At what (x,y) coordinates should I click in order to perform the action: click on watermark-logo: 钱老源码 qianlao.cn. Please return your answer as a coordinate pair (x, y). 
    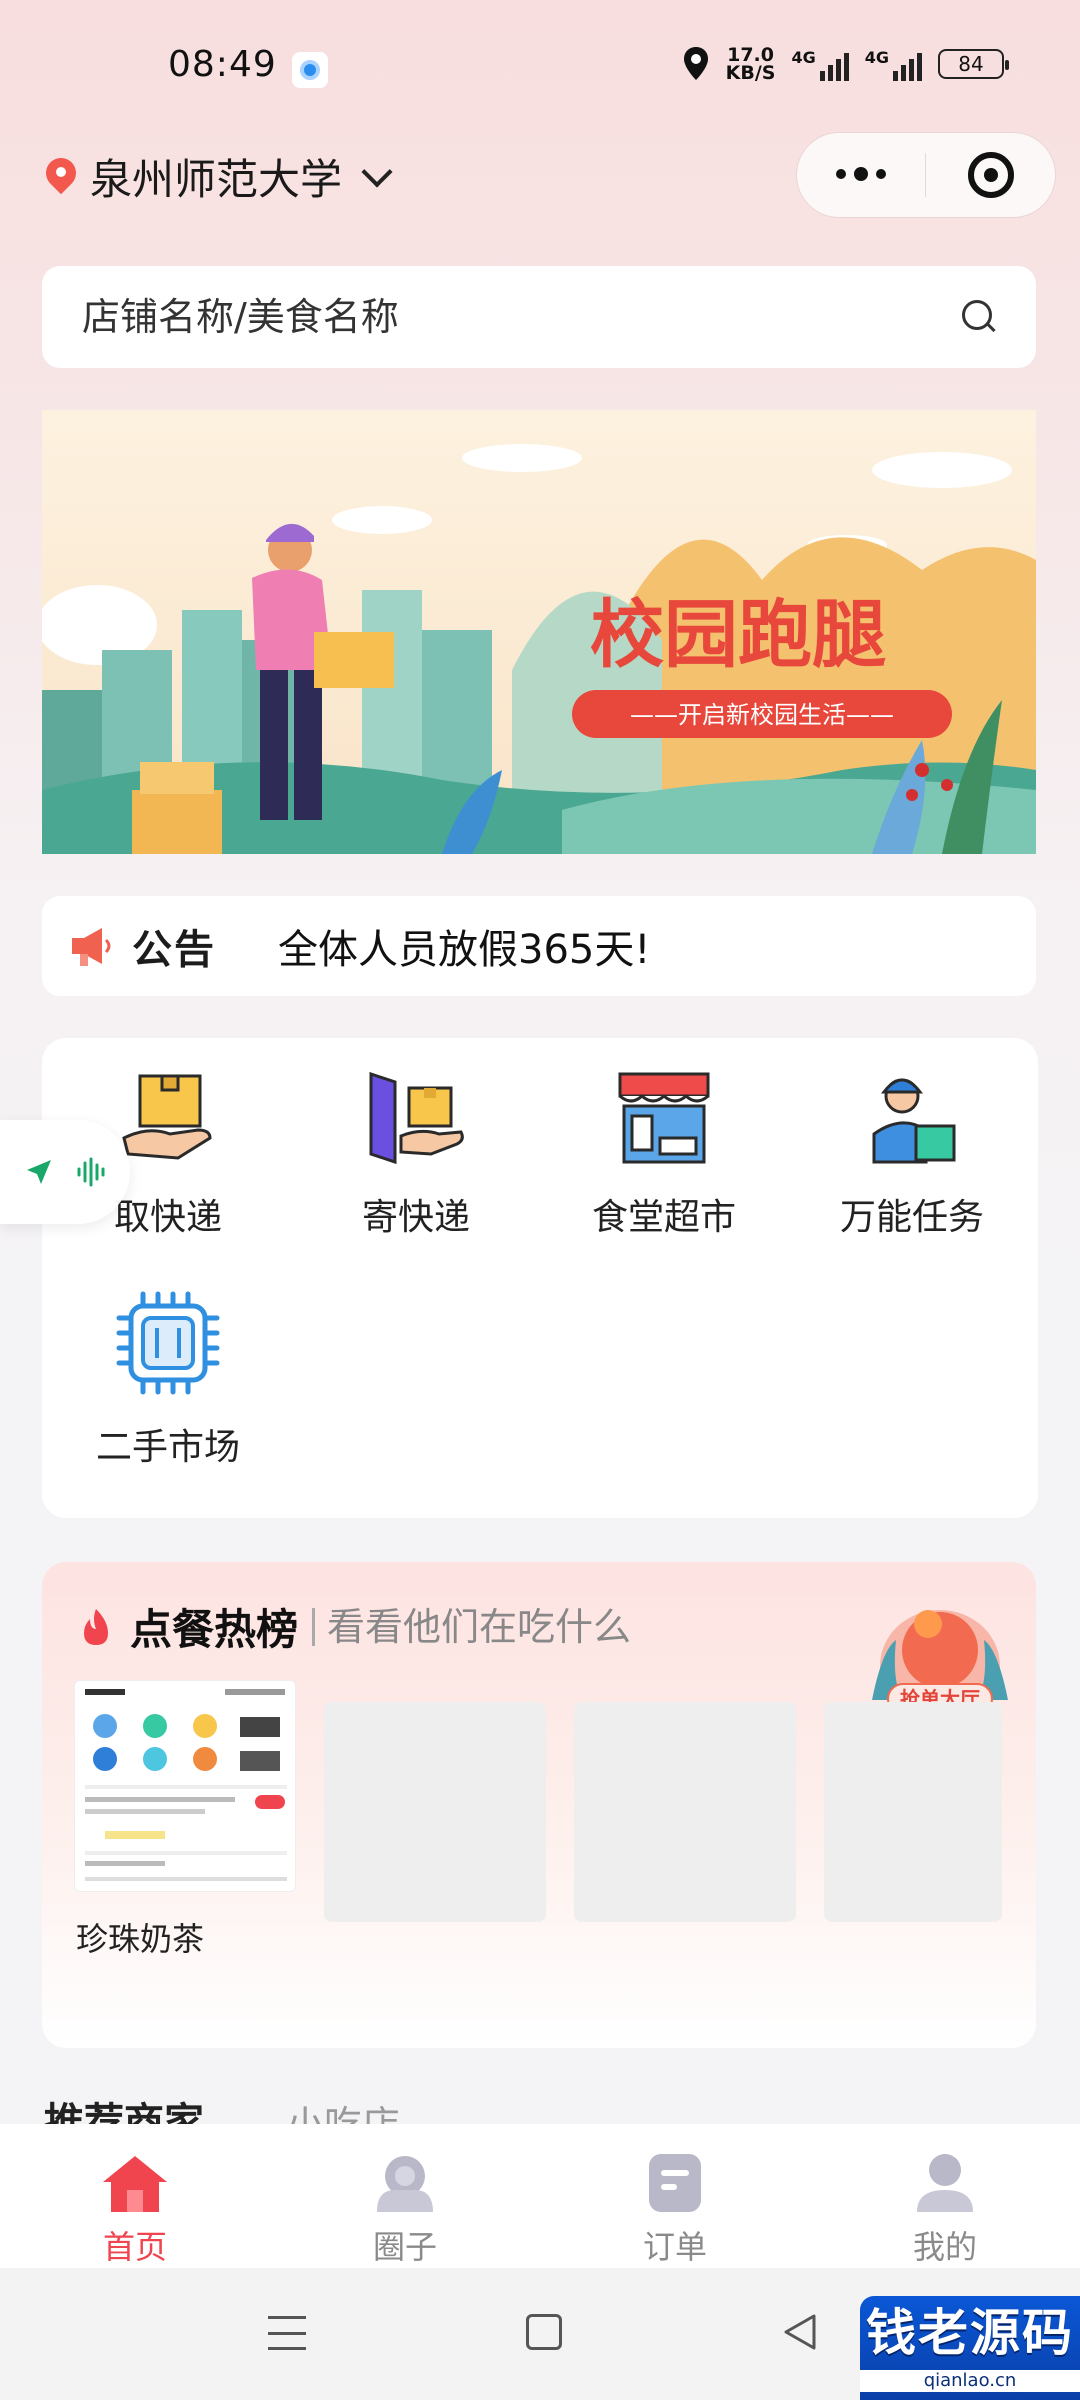
    Looking at the image, I should click on (970, 2348).